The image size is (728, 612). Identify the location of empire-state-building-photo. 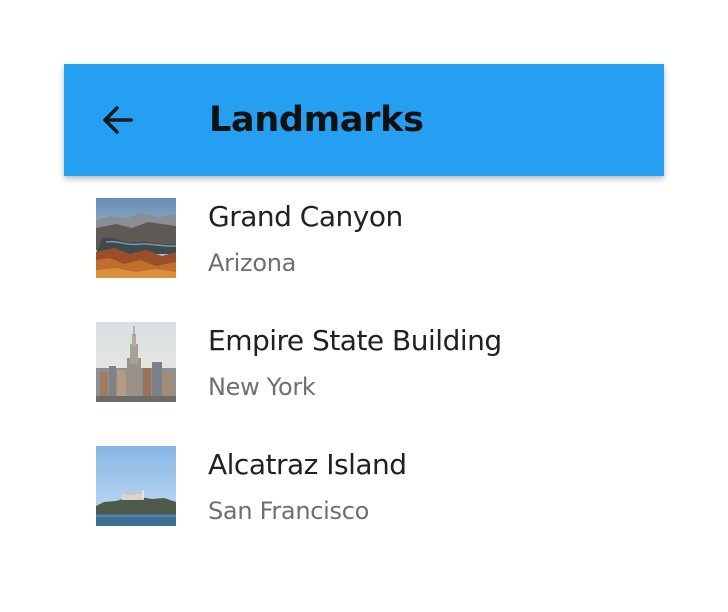
(136, 362).